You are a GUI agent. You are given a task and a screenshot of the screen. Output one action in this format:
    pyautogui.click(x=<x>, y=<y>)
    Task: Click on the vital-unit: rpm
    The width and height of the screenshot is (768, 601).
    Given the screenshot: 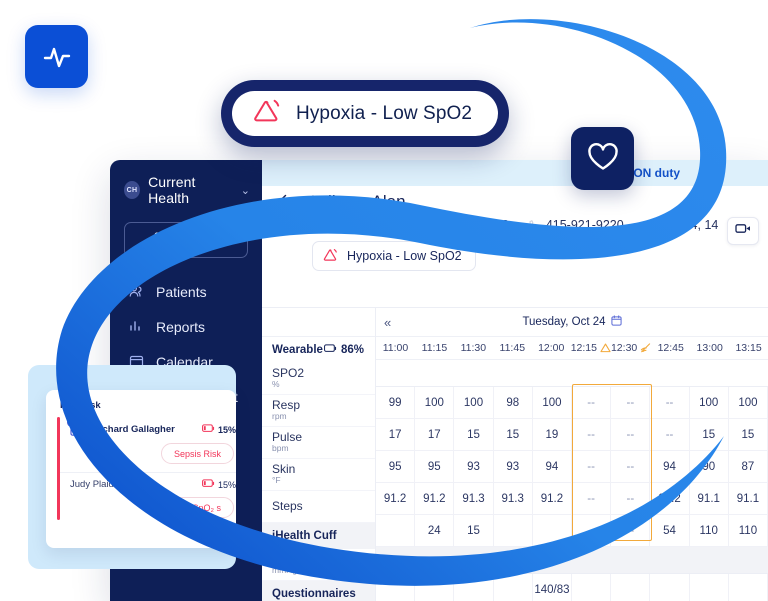 What is the action you would take?
    pyautogui.click(x=279, y=416)
    